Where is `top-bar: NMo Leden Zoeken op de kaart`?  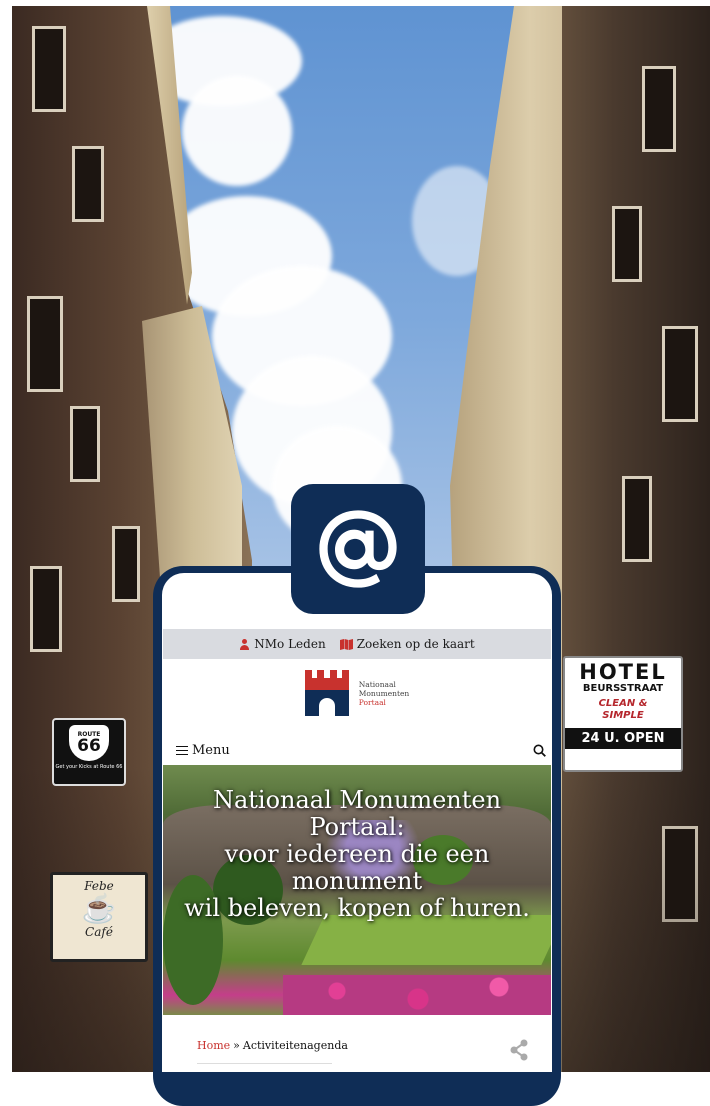 top-bar: NMo Leden Zoeken op de kaart is located at coordinates (357, 644).